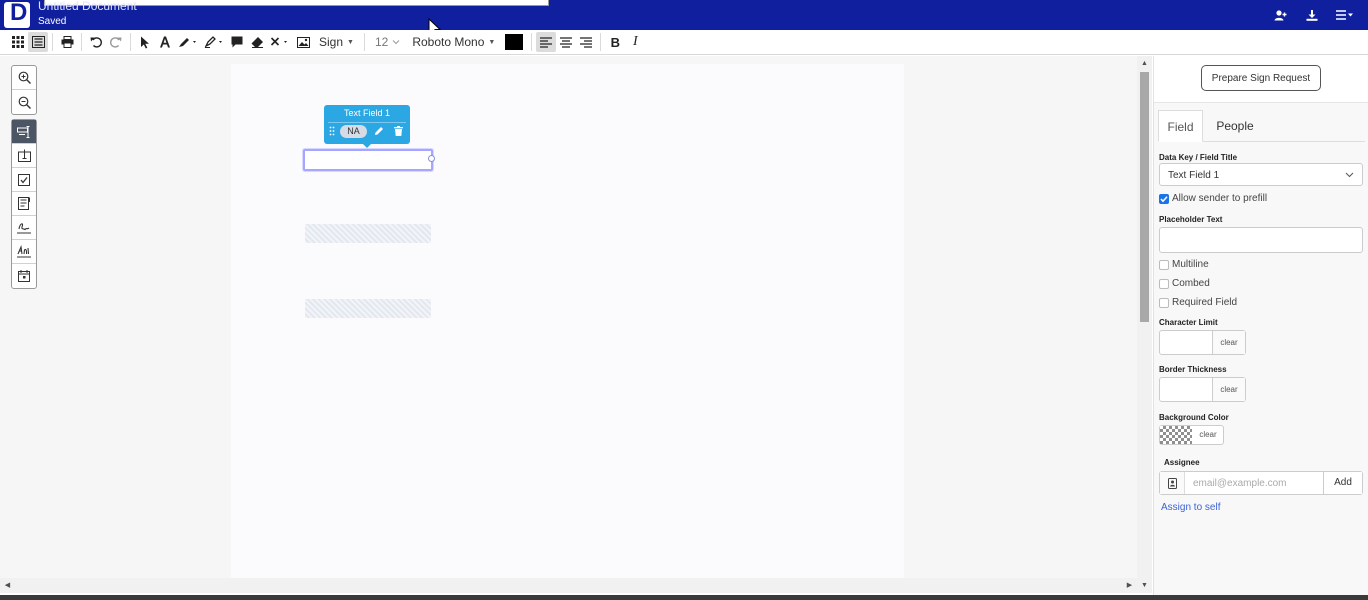  What do you see at coordinates (24, 102) in the screenshot?
I see `zoom-out-icon` at bounding box center [24, 102].